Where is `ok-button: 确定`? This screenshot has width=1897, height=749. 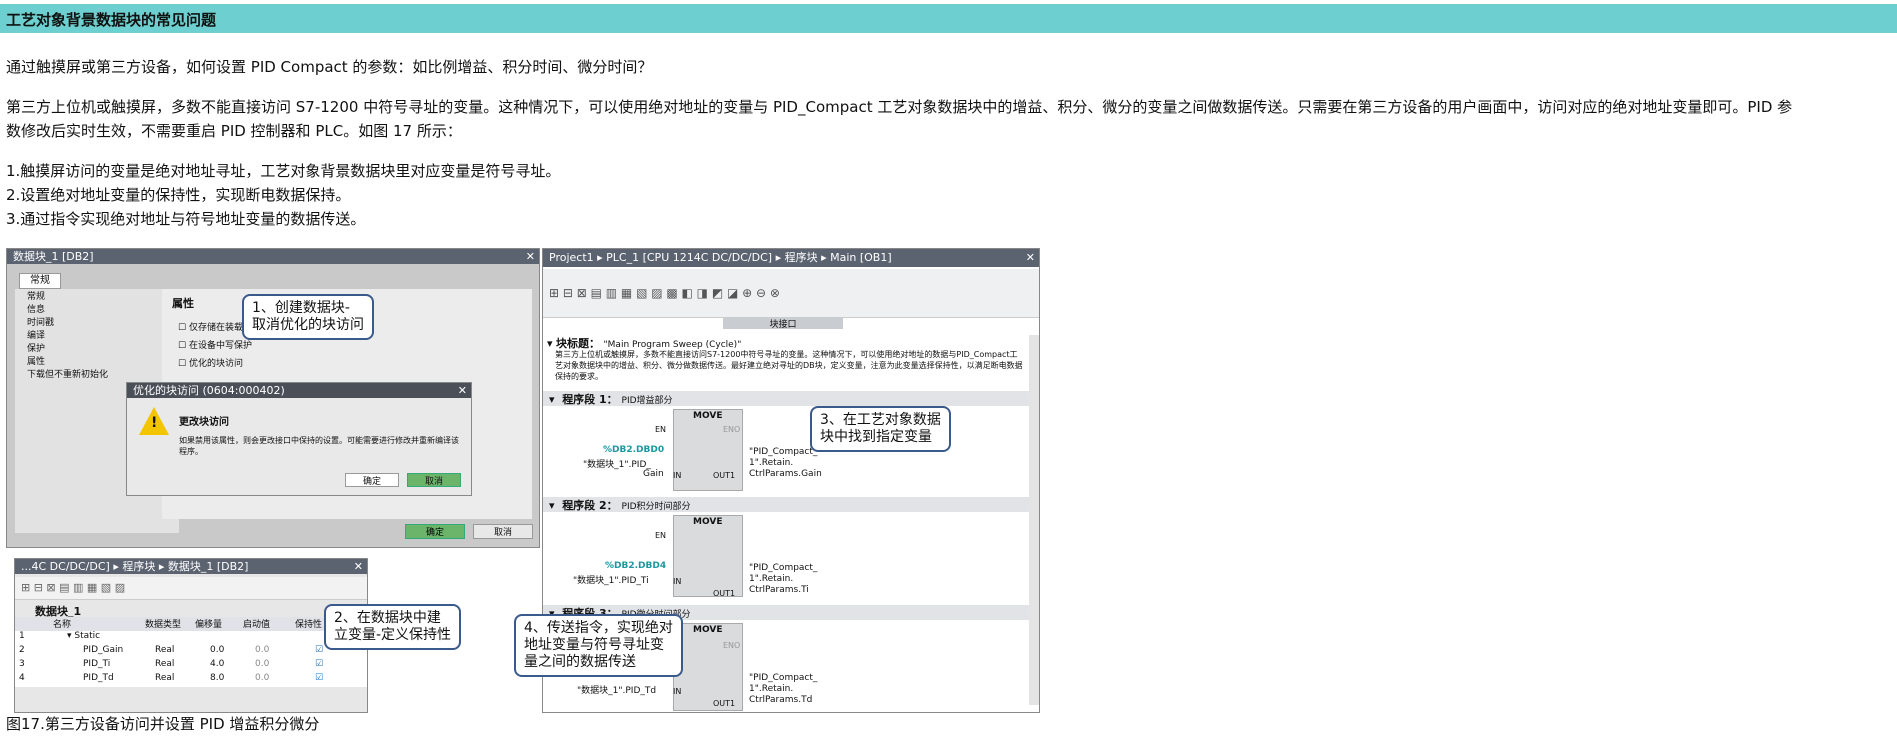
ok-button: 确定 is located at coordinates (435, 531).